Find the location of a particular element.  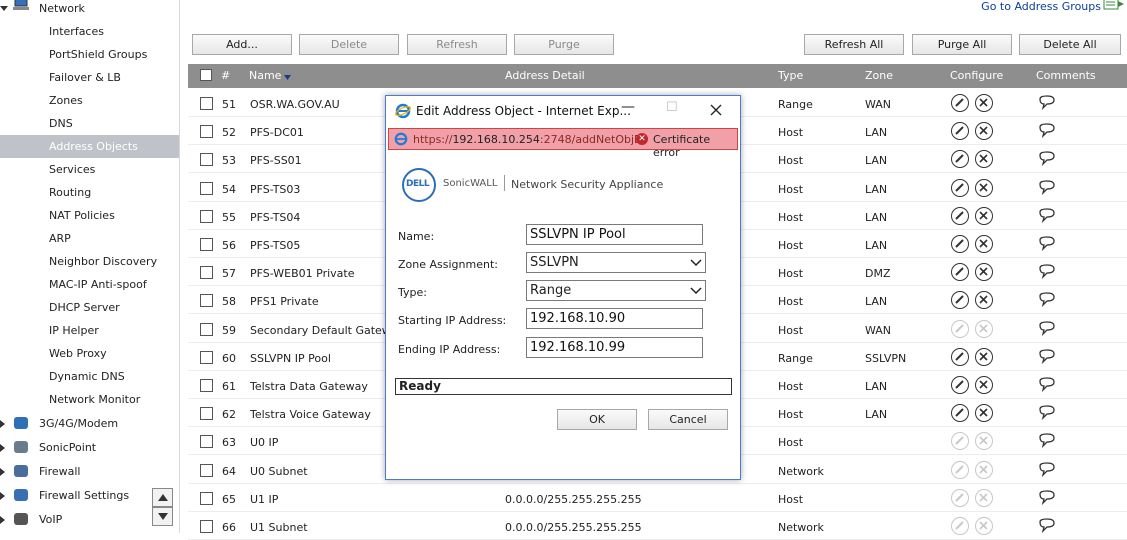

name-input: SSLVPN IP Pool is located at coordinates (614, 234).